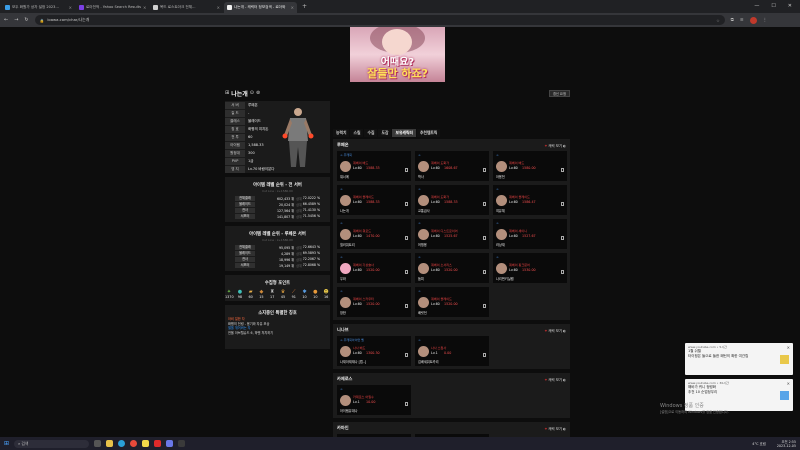  I want to click on reload-icon: ↻, so click(26, 20).